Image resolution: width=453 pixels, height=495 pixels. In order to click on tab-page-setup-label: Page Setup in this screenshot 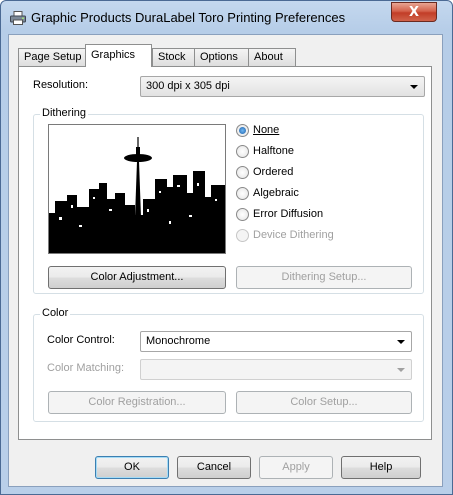, I will do `click(53, 57)`.